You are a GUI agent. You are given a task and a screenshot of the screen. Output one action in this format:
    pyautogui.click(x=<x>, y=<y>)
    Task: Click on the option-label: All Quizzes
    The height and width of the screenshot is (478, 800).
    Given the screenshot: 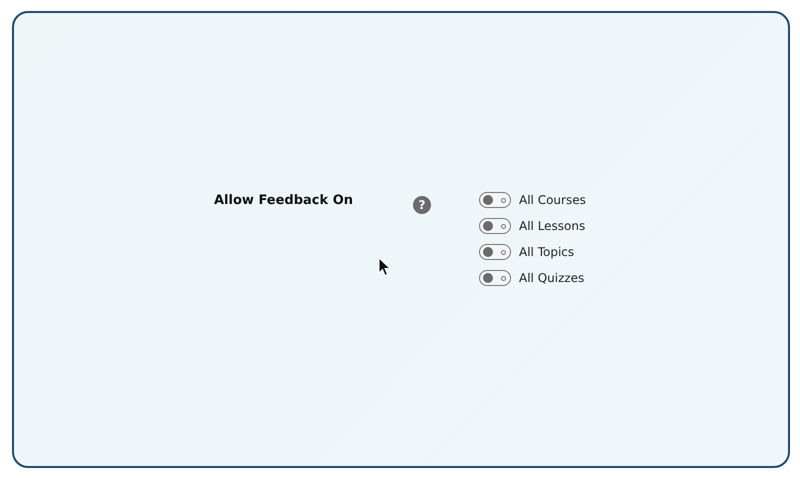 What is the action you would take?
    pyautogui.click(x=551, y=278)
    